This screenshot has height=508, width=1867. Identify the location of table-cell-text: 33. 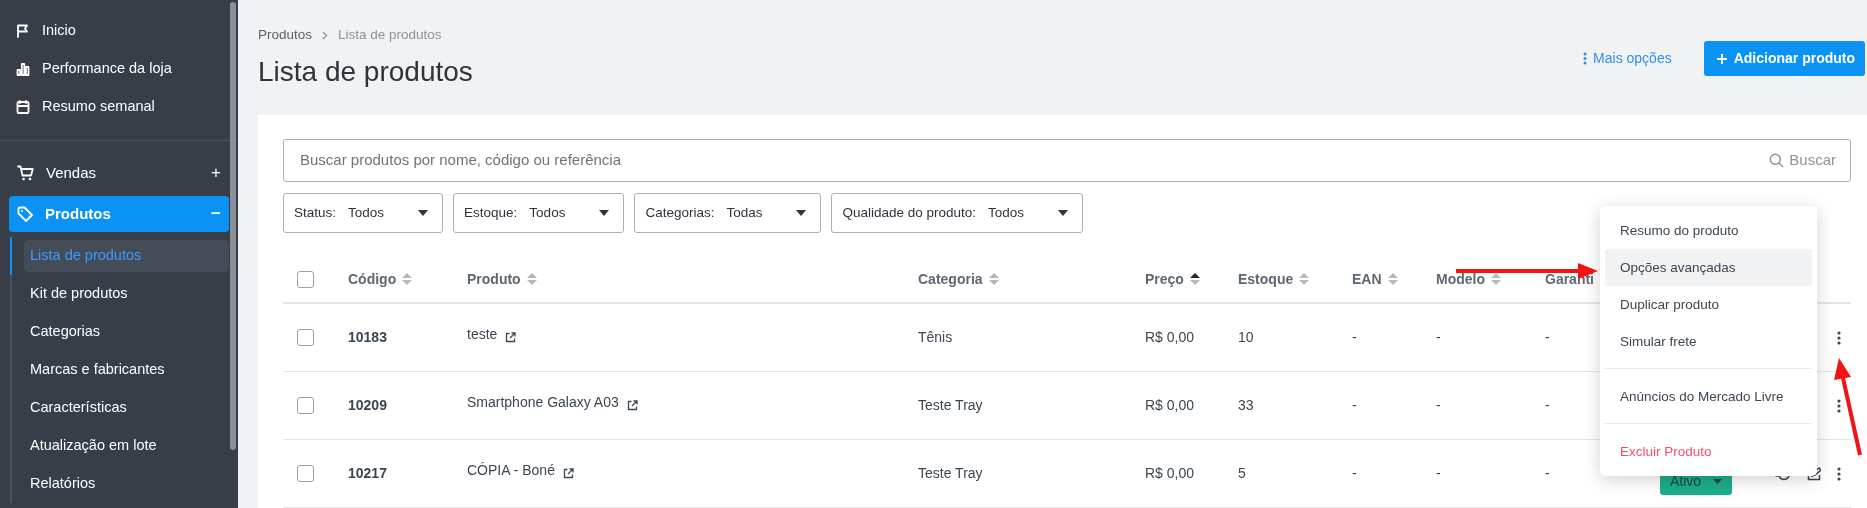
(1246, 405).